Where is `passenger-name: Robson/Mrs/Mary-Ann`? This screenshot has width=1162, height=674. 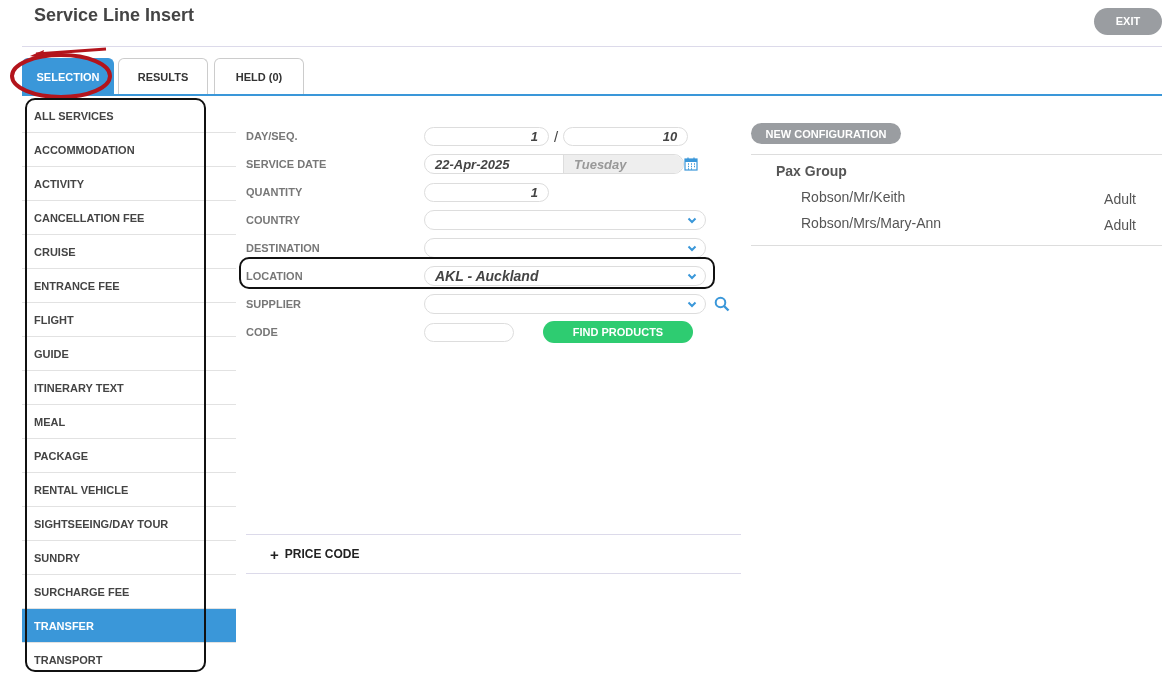 passenger-name: Robson/Mrs/Mary-Ann is located at coordinates (871, 223).